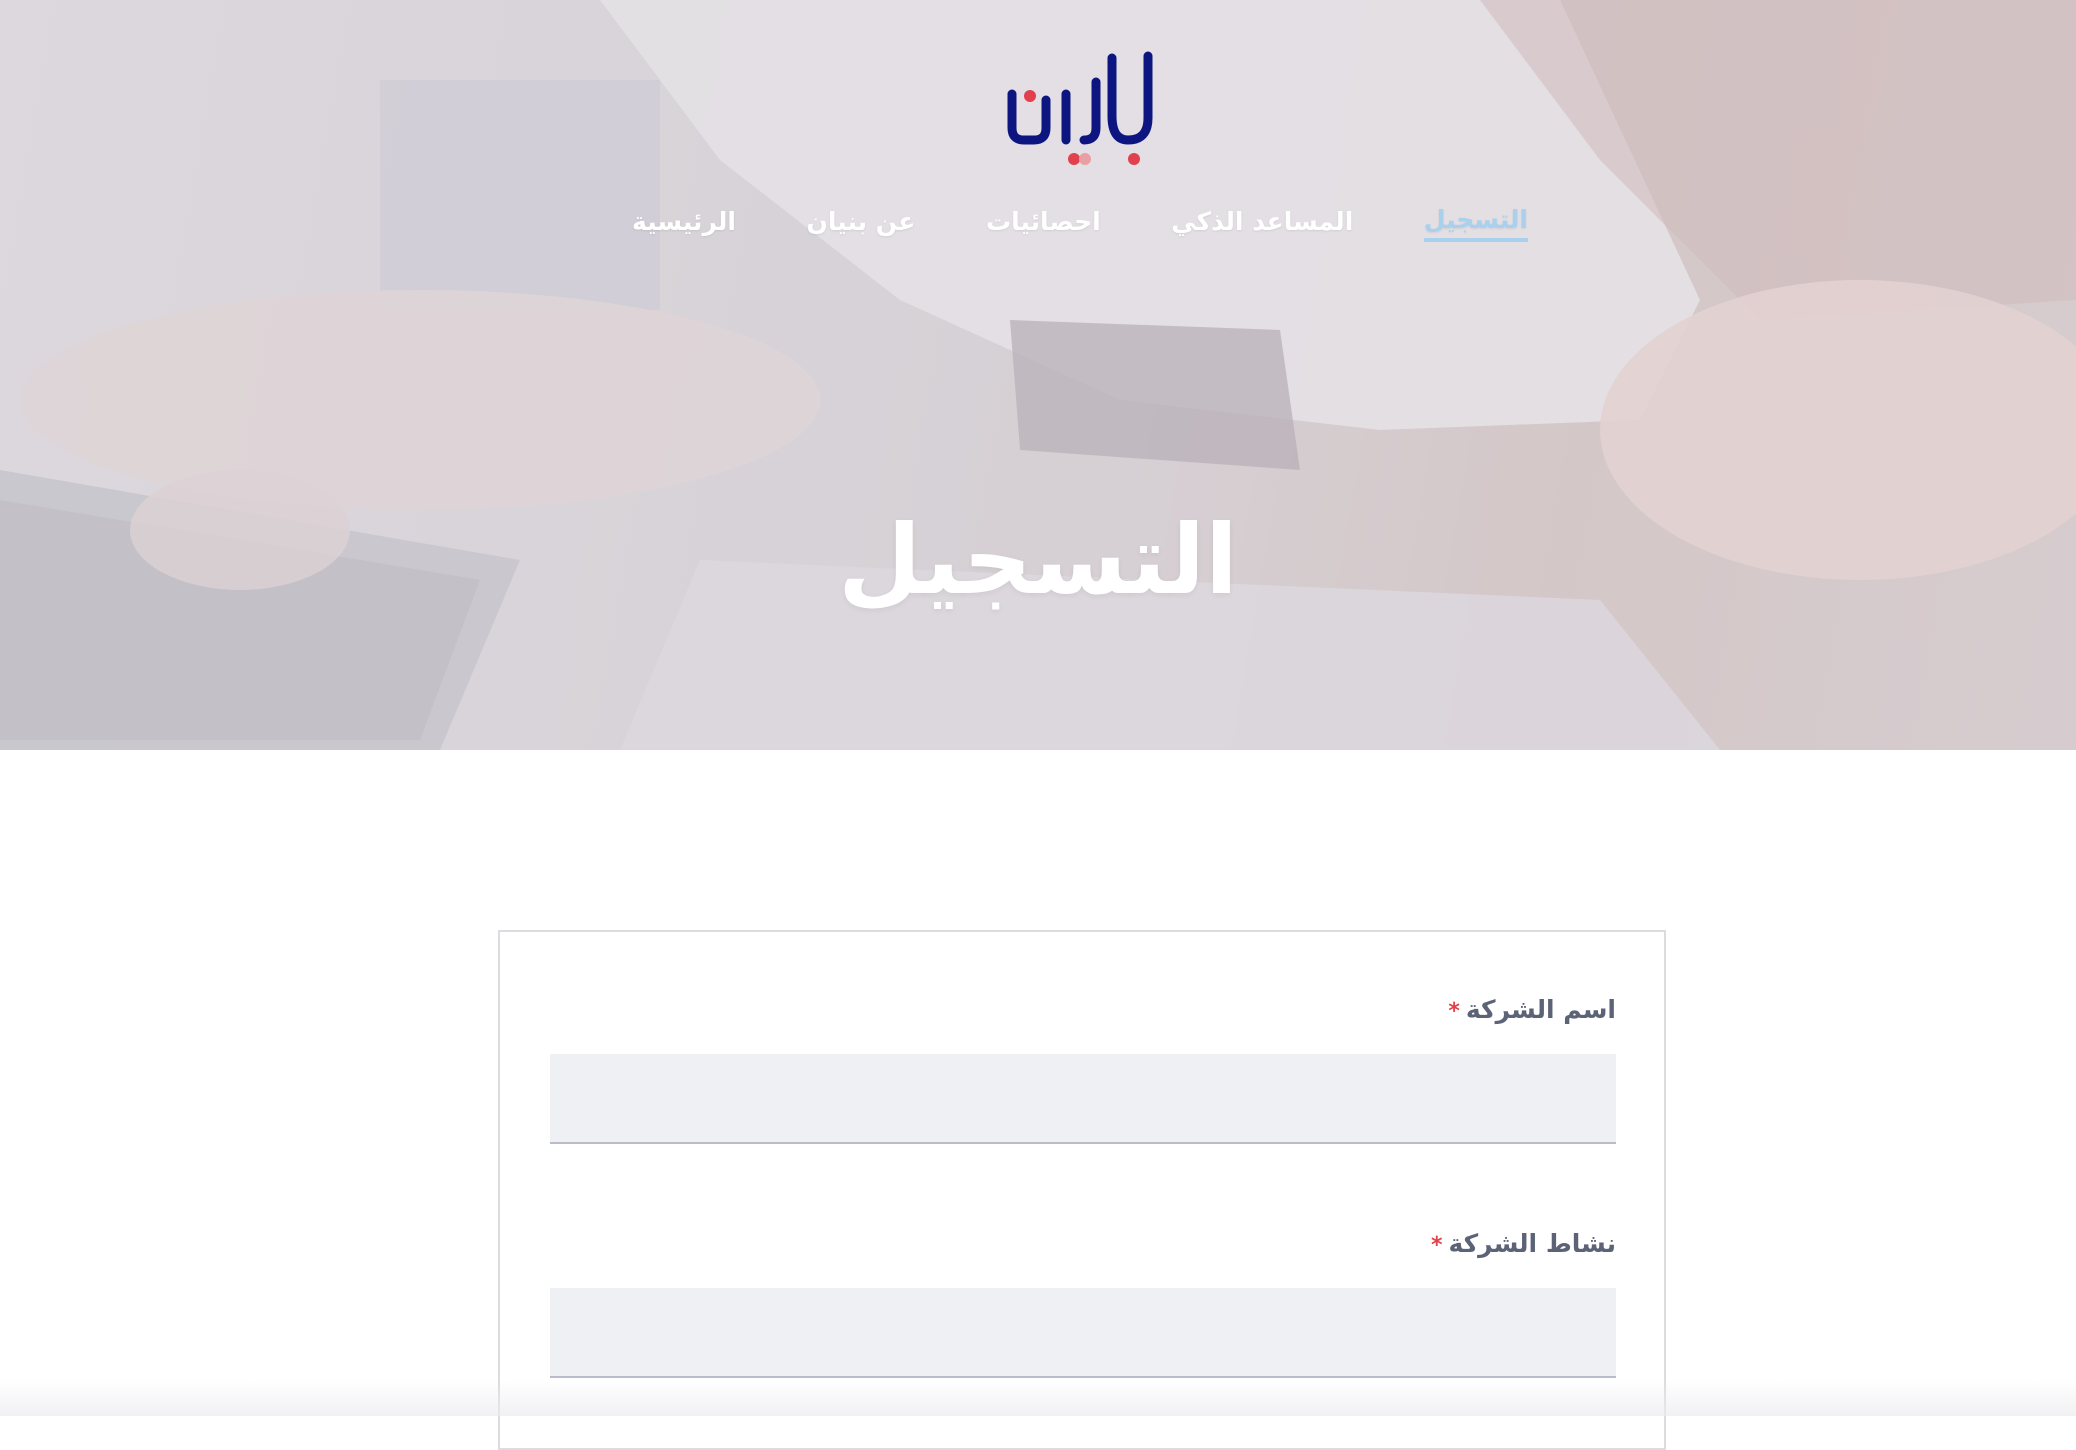 This screenshot has width=2076, height=1450. I want to click on company-activity-input, so click(1083, 1333).